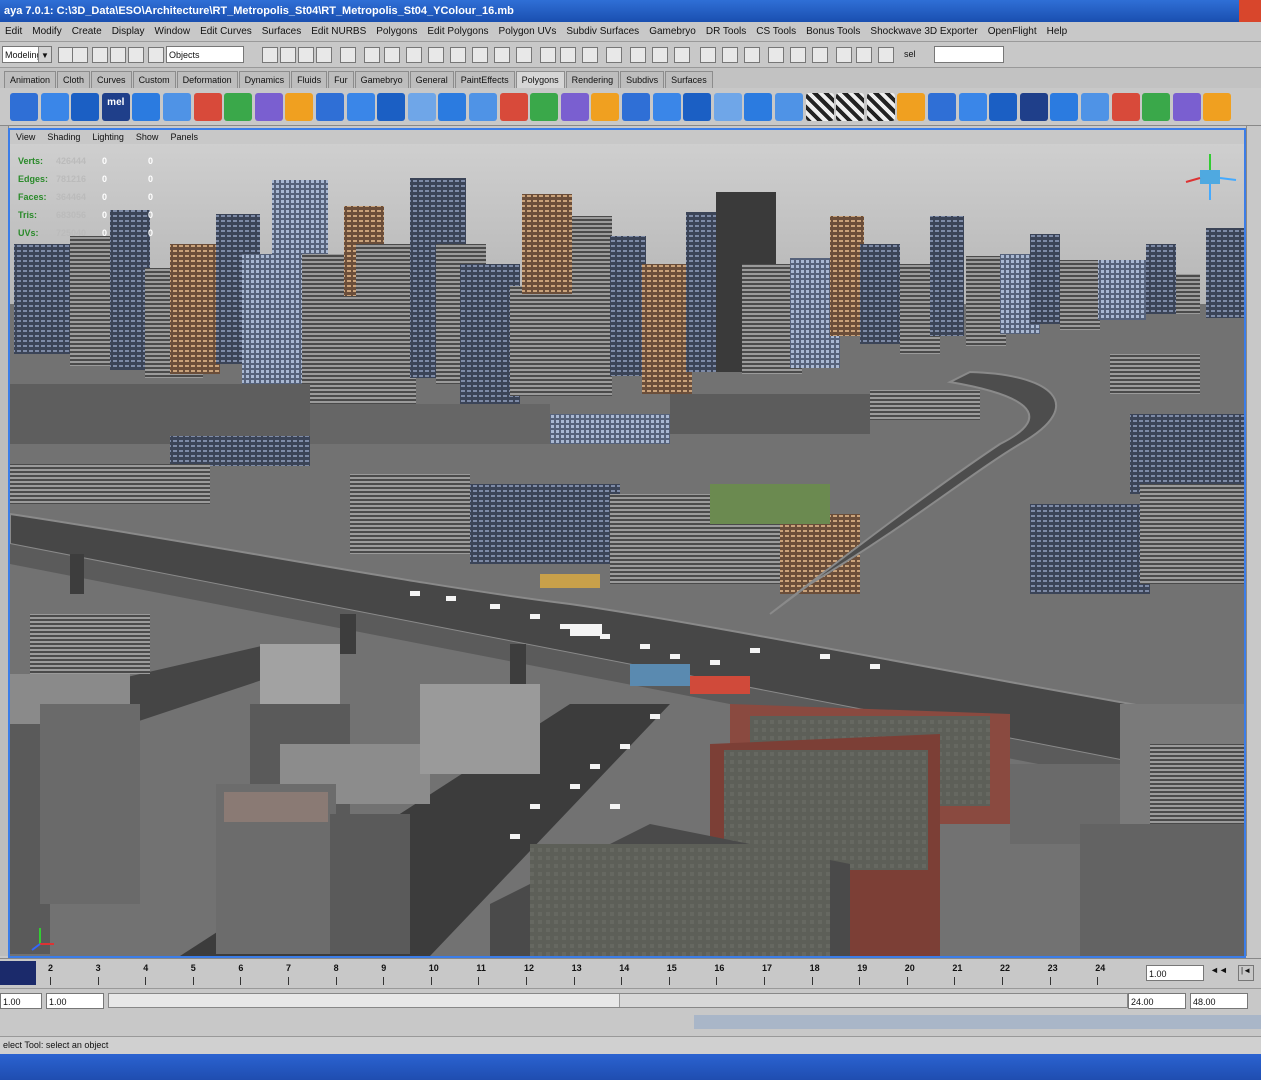 Image resolution: width=1261 pixels, height=1080 pixels. Describe the element at coordinates (1219, 970) in the screenshot. I see `step-back-button: ◄◄` at that location.